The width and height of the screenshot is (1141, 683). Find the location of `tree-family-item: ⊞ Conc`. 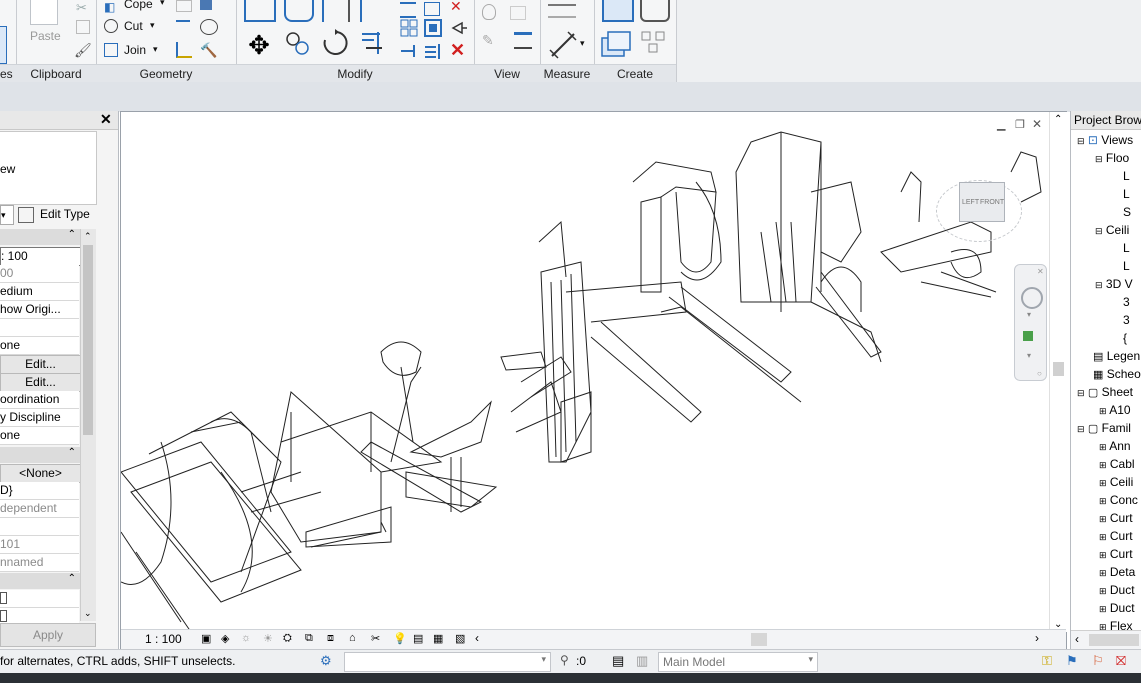

tree-family-item: ⊞ Conc is located at coordinates (1118, 500).